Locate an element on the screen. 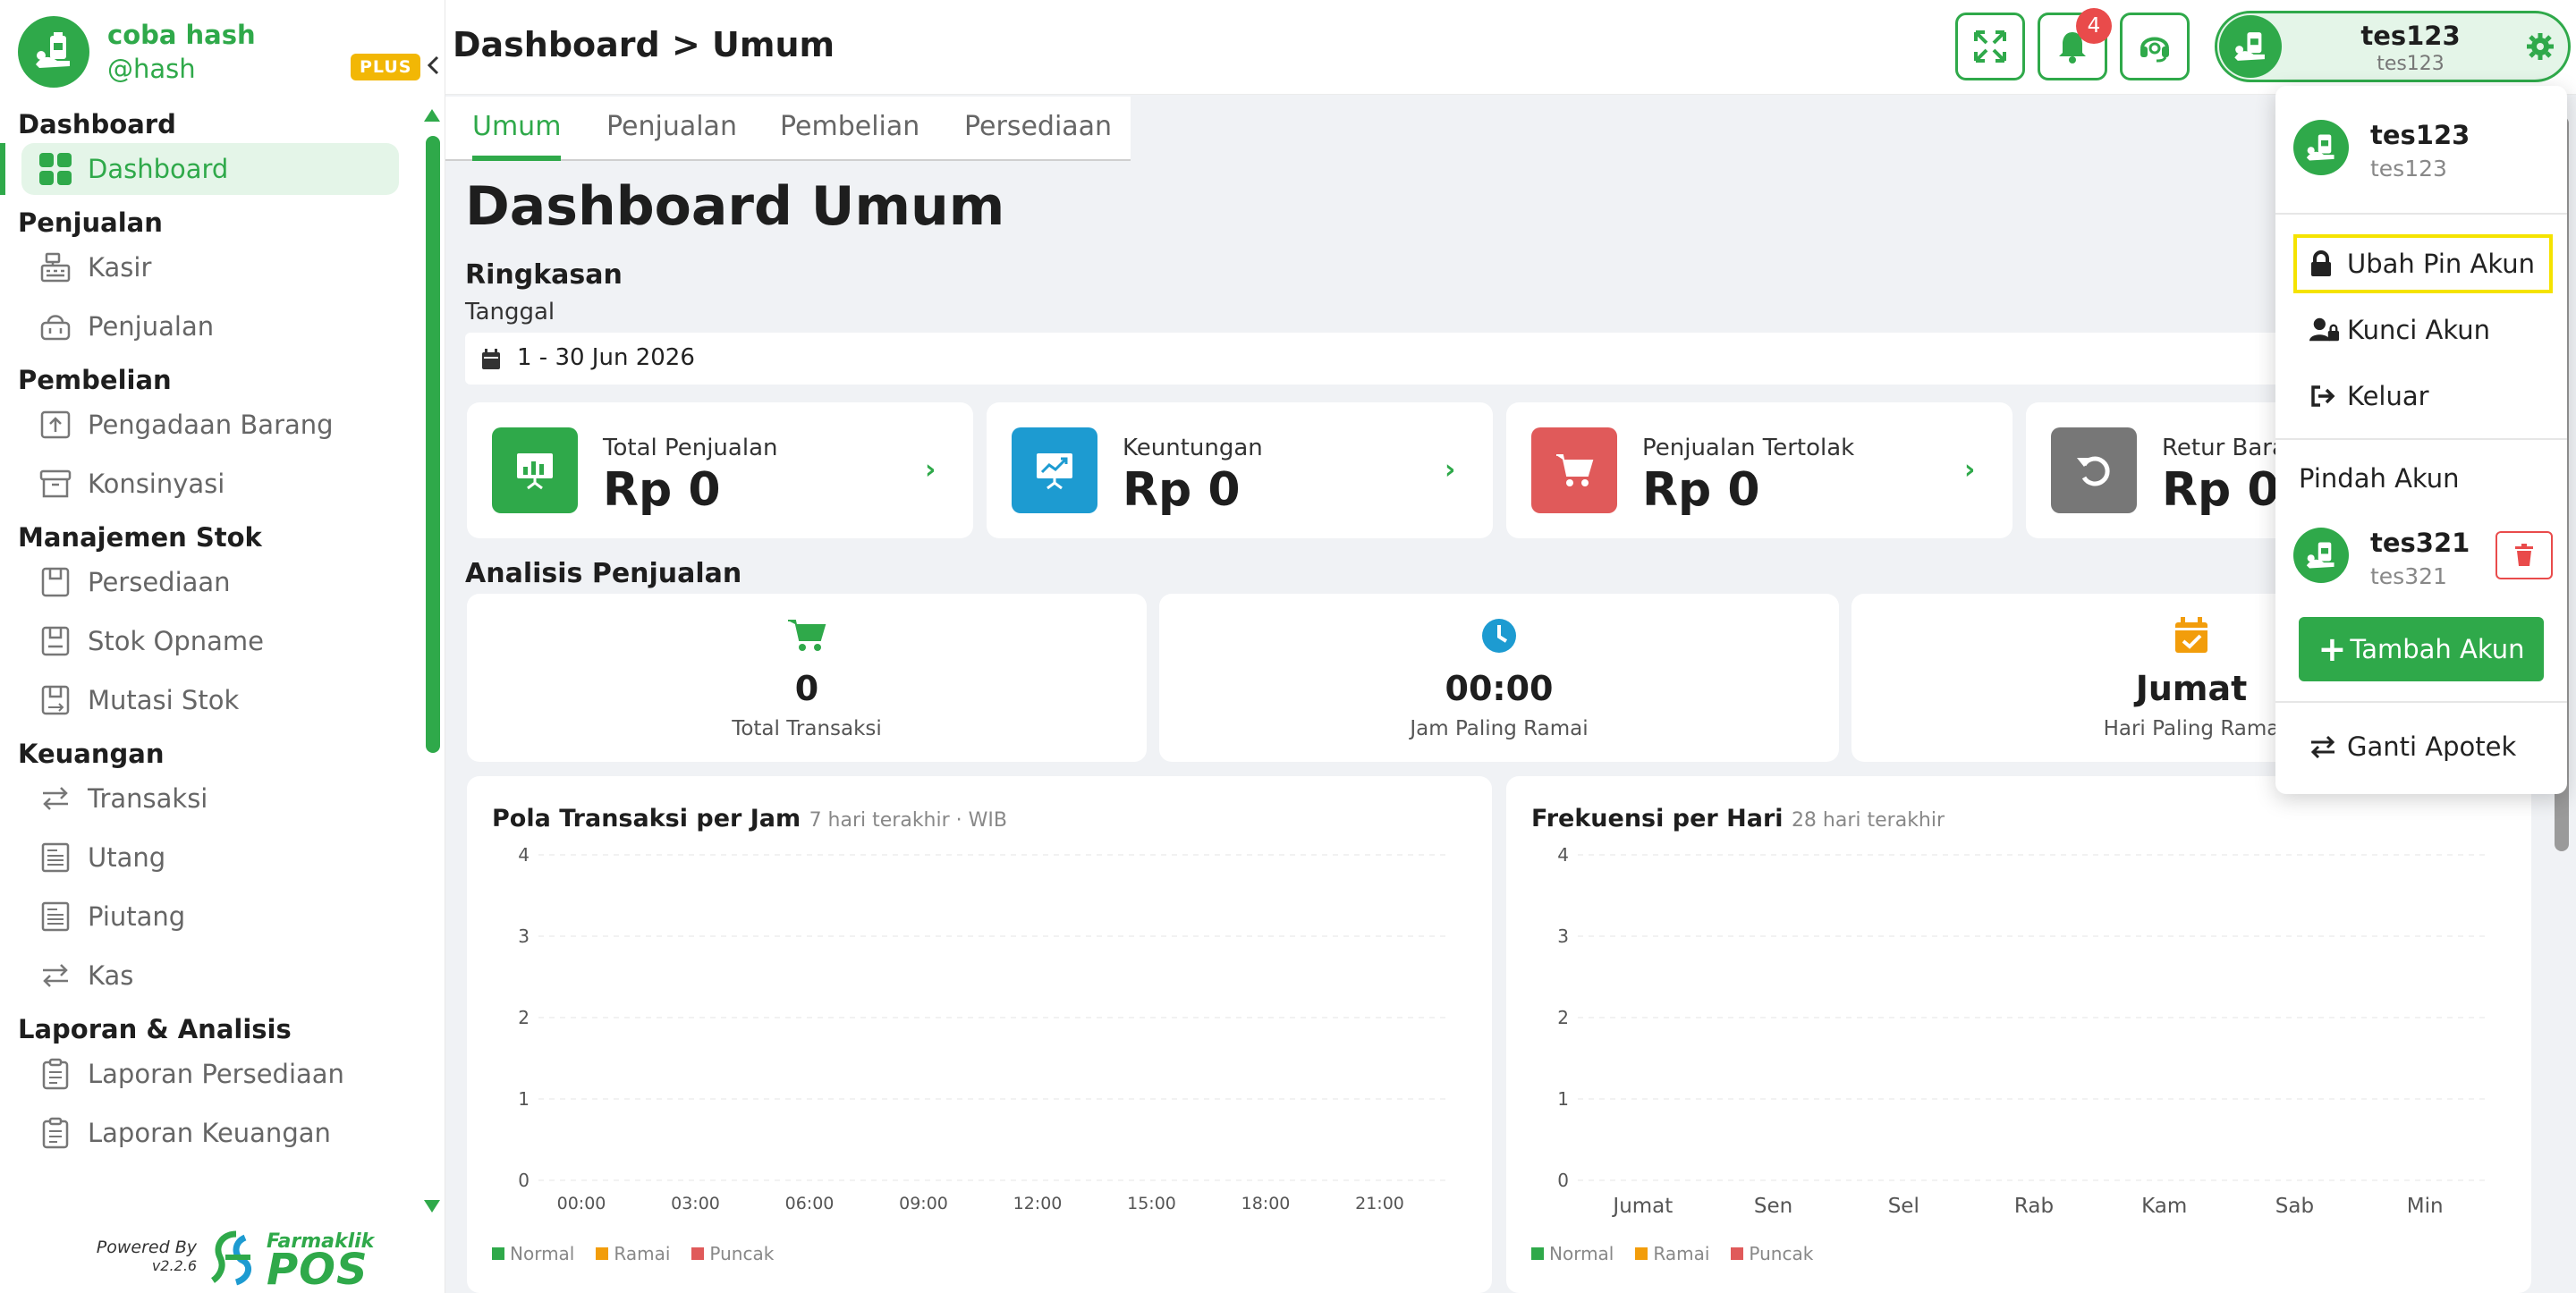 Image resolution: width=2576 pixels, height=1293 pixels. expand-icon is located at coordinates (1990, 47).